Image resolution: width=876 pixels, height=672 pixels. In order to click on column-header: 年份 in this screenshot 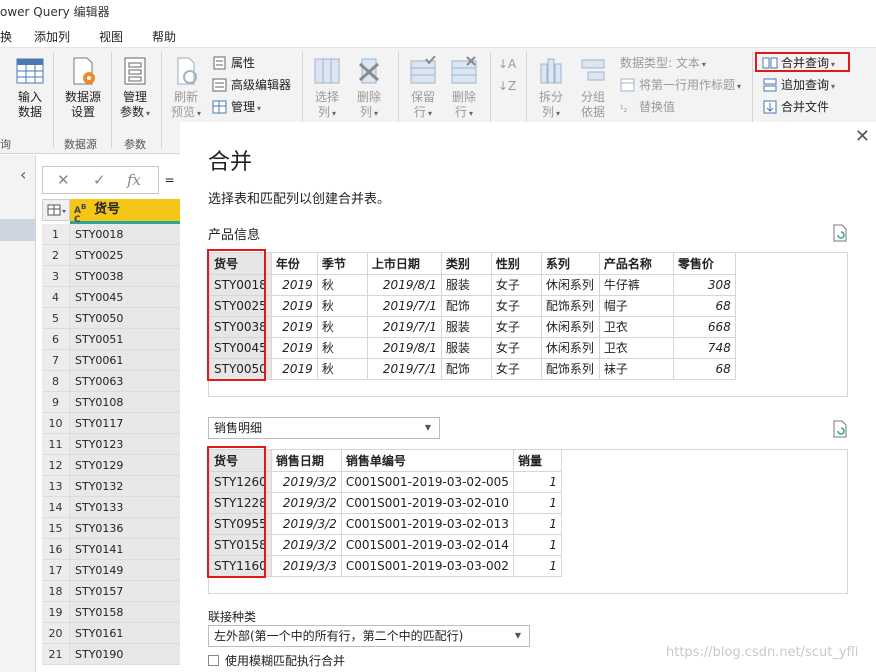, I will do `click(294, 264)`.